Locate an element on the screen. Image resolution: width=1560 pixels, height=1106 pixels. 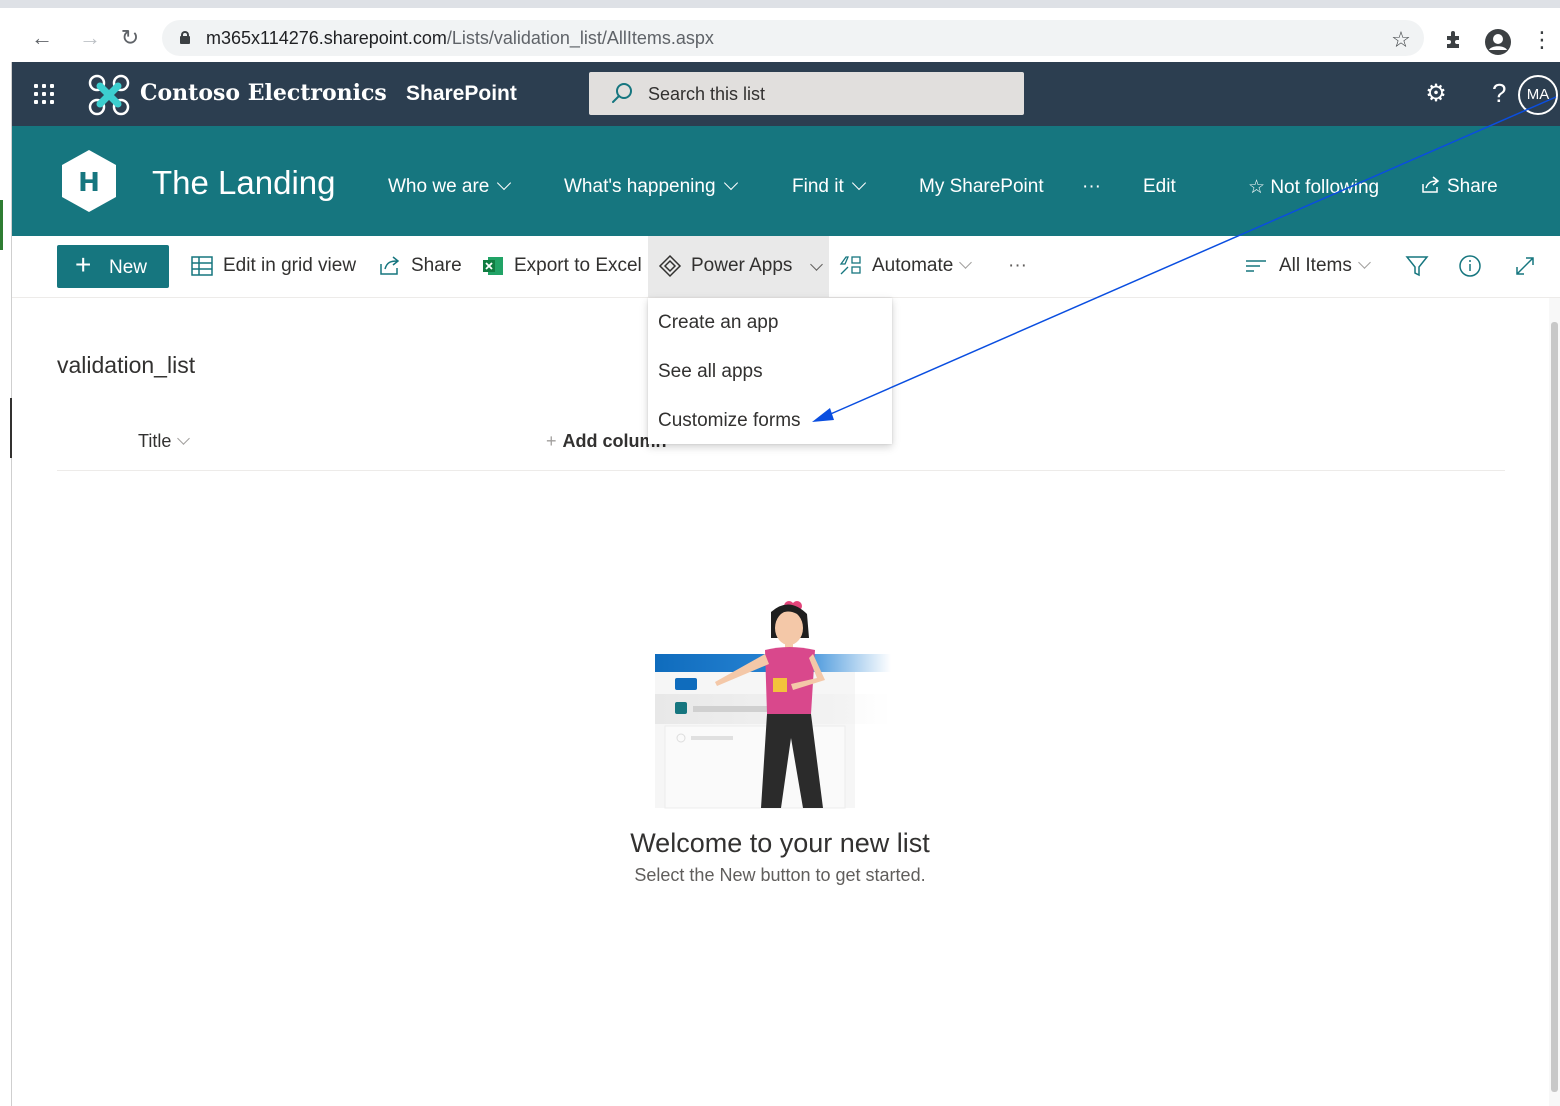
search-icon is located at coordinates (622, 93).